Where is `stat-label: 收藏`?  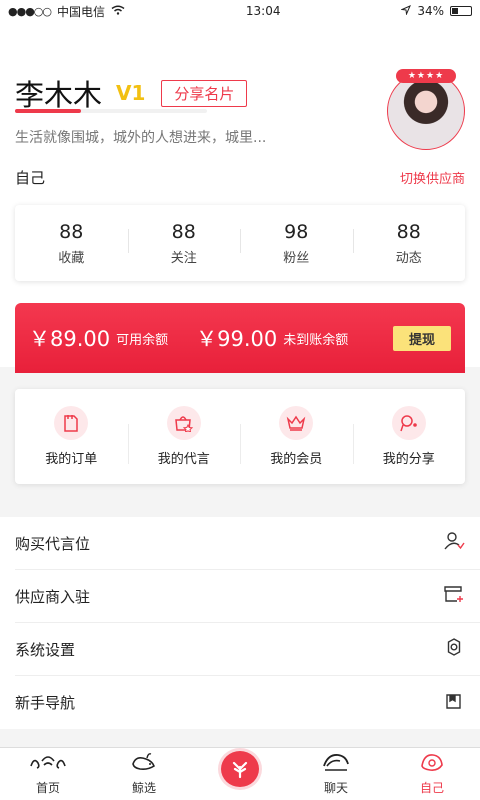 stat-label: 收藏 is located at coordinates (71, 258).